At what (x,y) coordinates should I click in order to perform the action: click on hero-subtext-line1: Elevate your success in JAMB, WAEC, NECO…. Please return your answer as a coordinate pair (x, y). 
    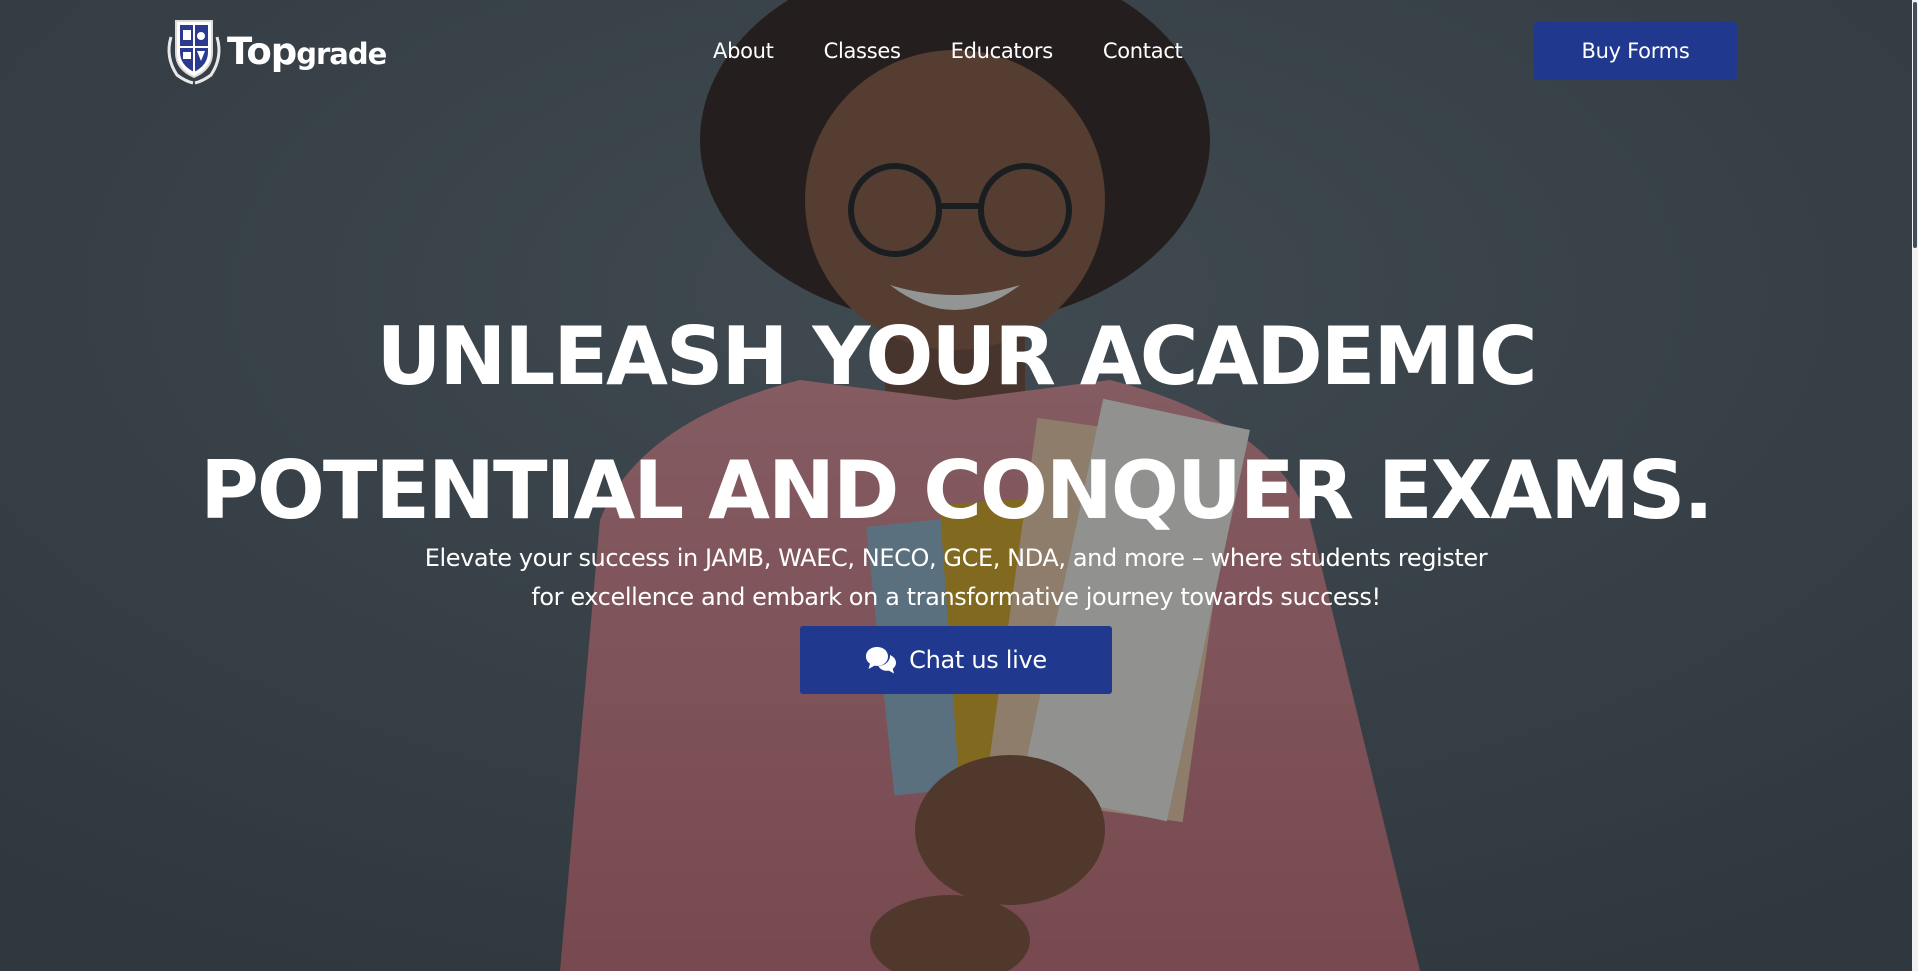
    Looking at the image, I should click on (956, 558).